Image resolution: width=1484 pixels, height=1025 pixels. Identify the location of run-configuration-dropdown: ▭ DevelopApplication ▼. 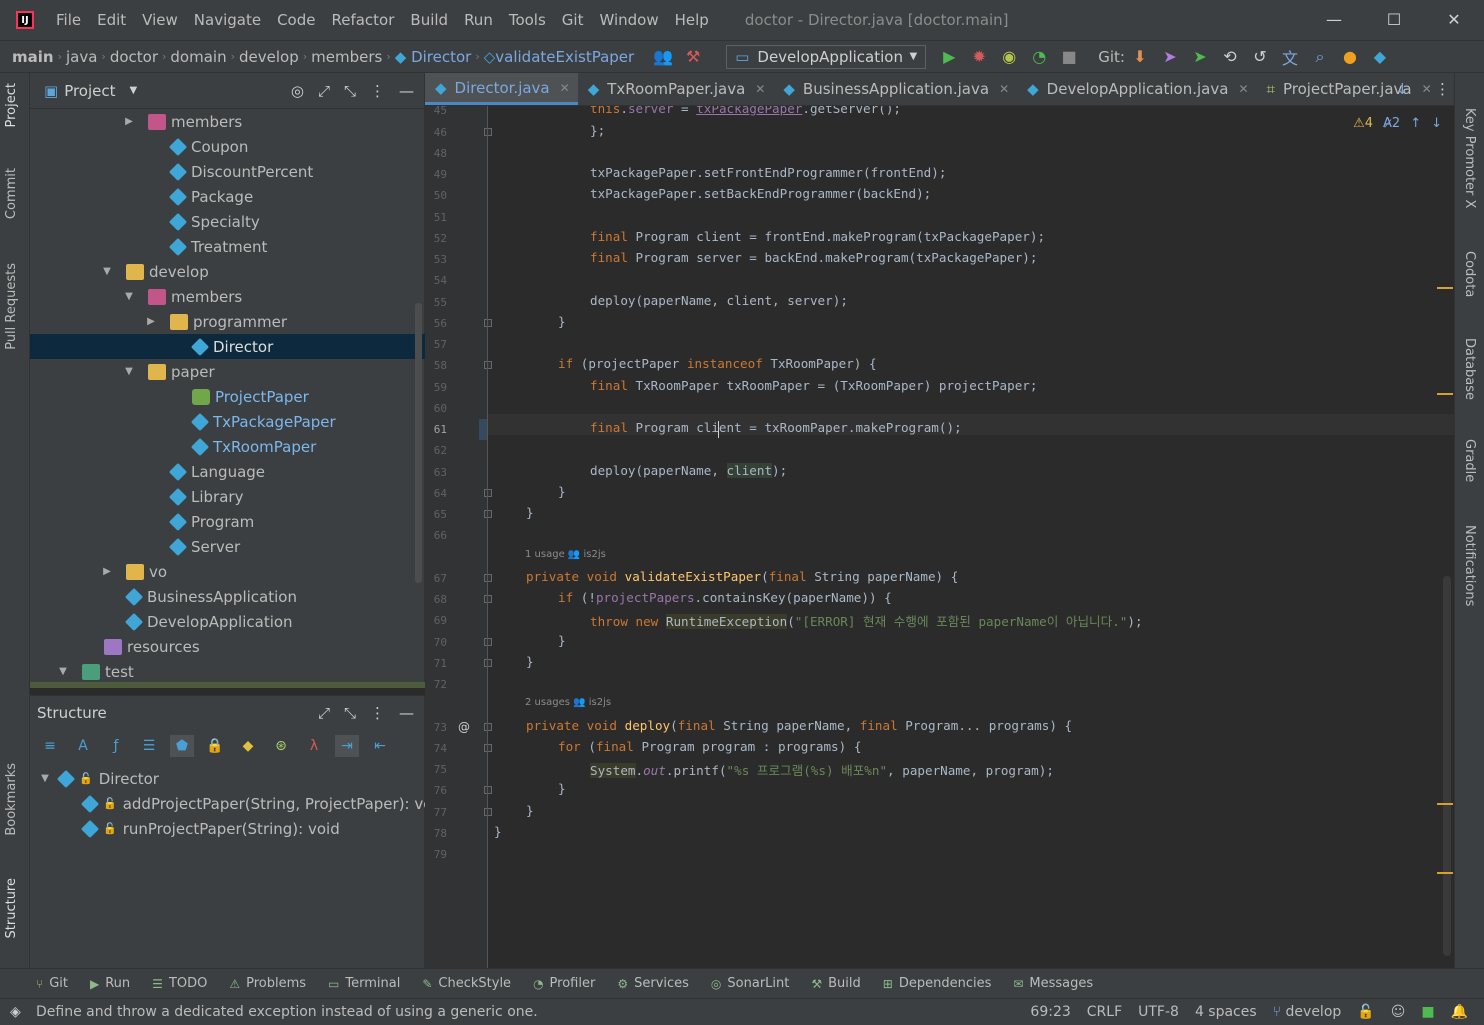
(826, 56).